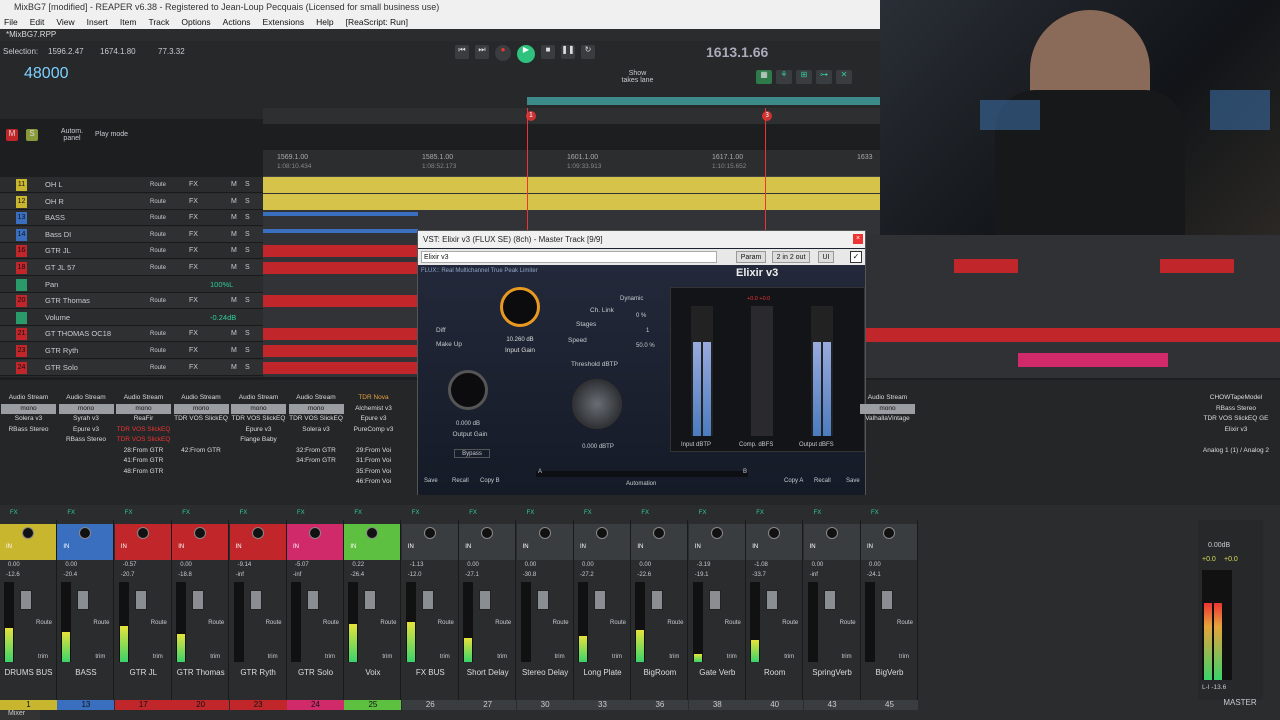 The image size is (1280, 720). What do you see at coordinates (784, 77) in the screenshot?
I see `ripple-icon: ⚘` at bounding box center [784, 77].